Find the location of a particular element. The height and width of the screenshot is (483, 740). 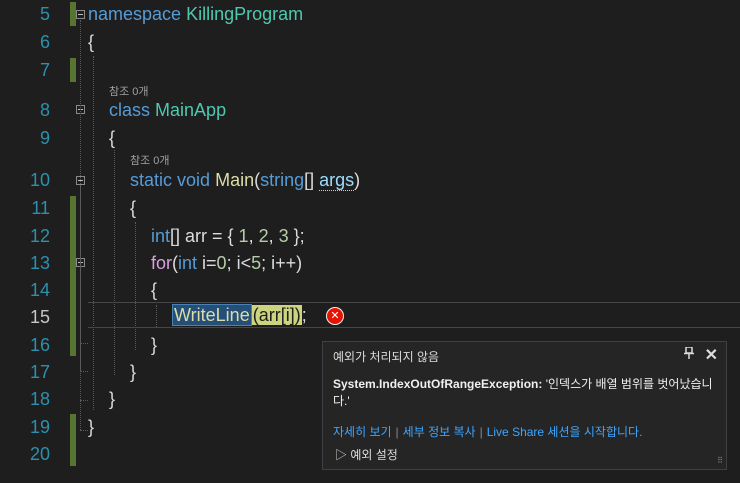

code-line-12: int[] arr = { 1, 2, 3 }; is located at coordinates (228, 236).